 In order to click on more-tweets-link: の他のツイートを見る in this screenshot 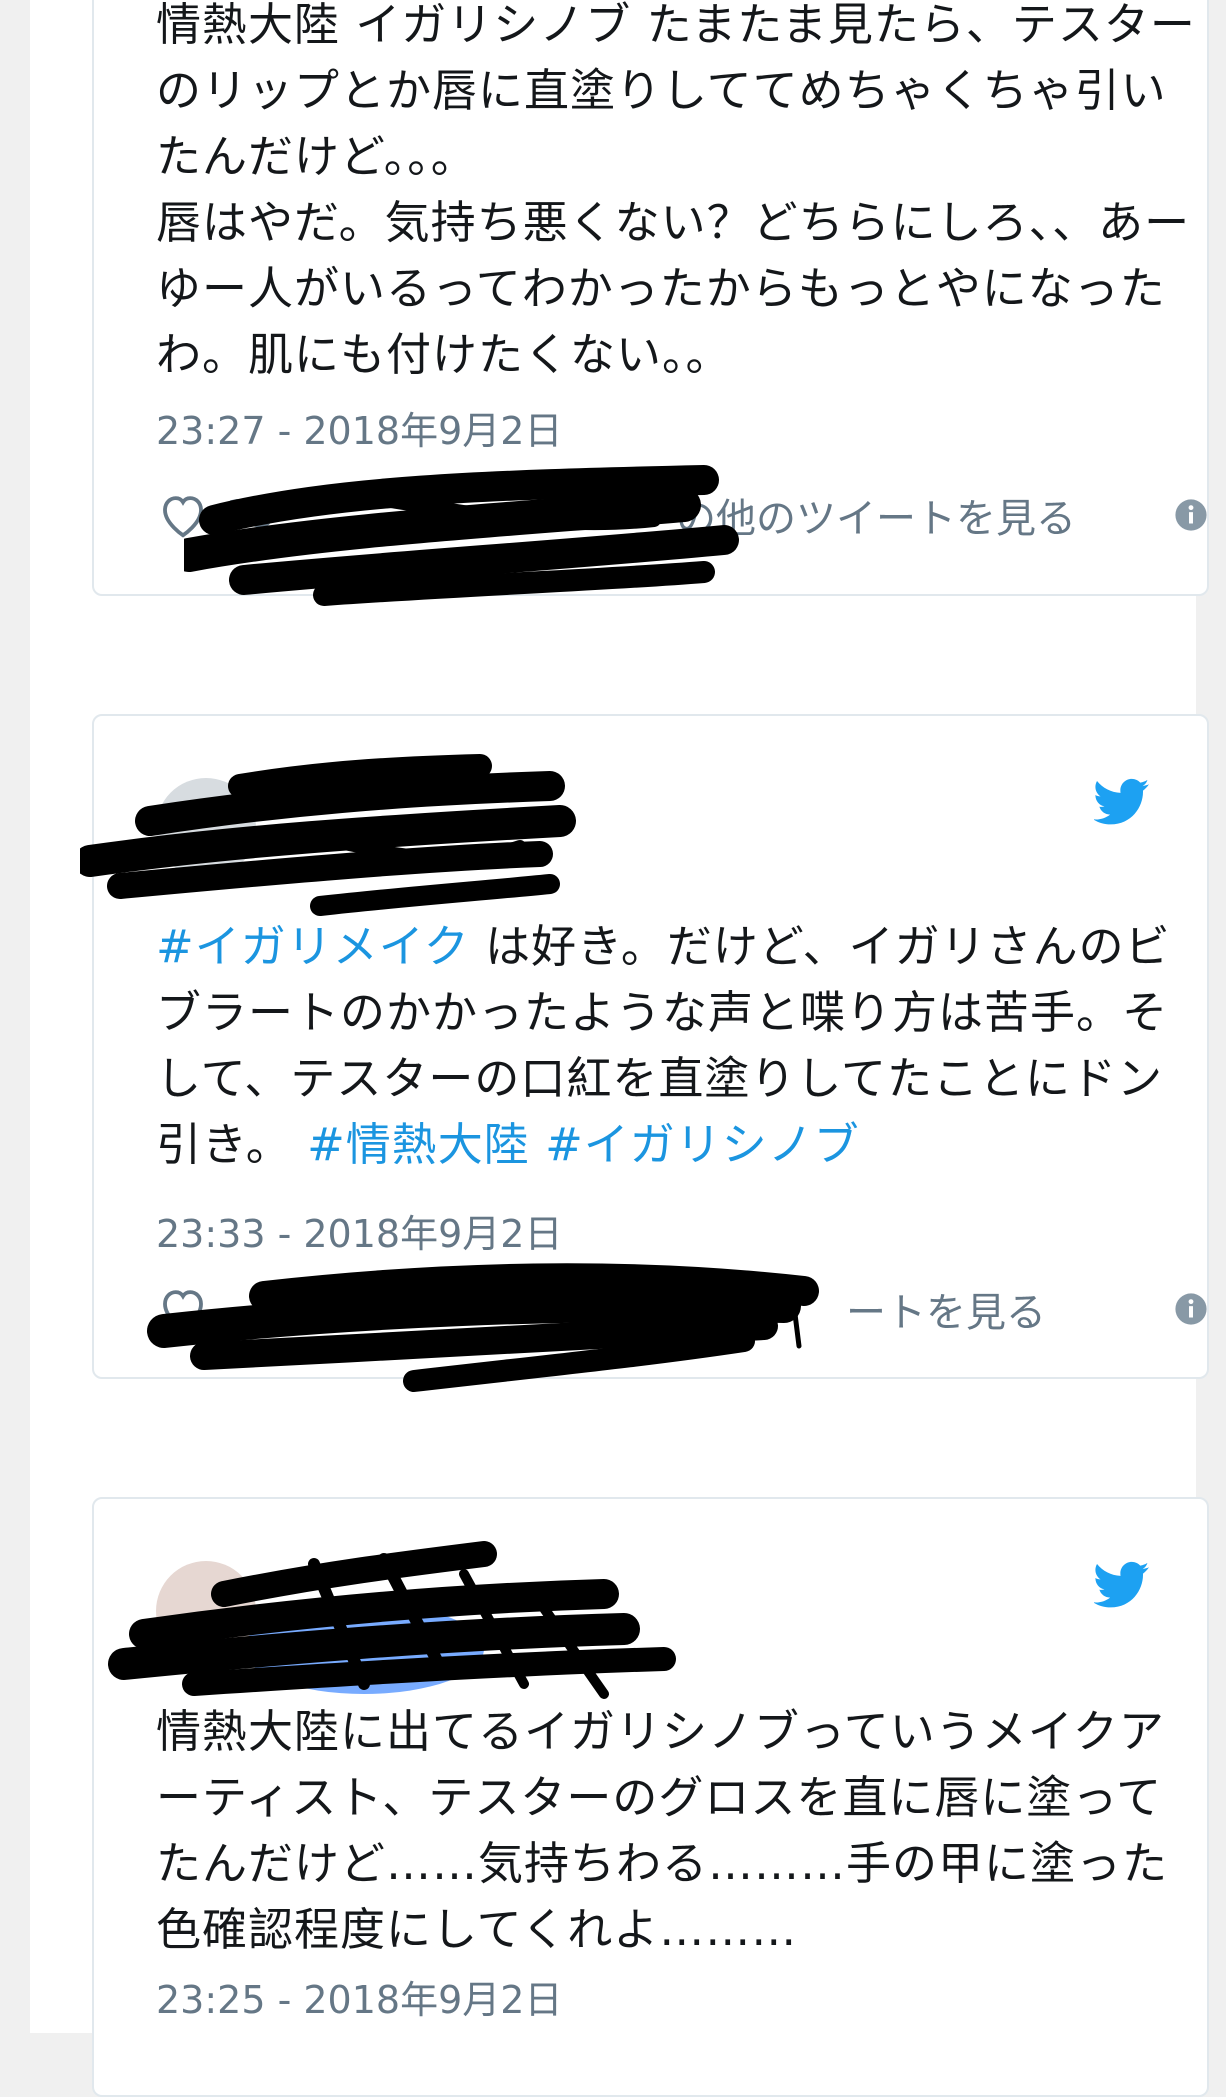, I will do `click(876, 515)`.